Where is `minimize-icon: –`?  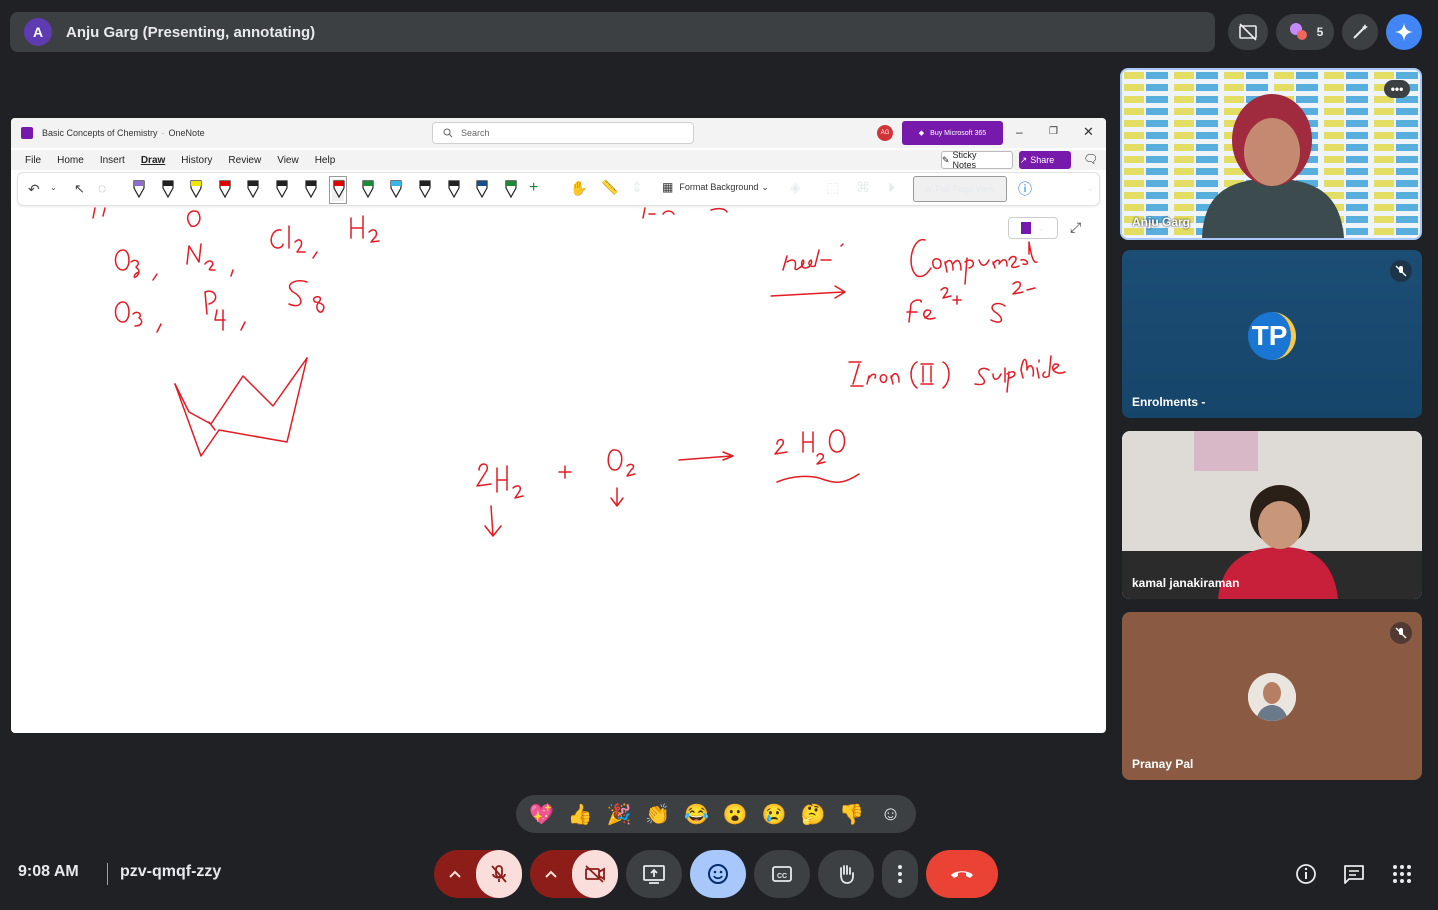
minimize-icon: – is located at coordinates (1019, 132).